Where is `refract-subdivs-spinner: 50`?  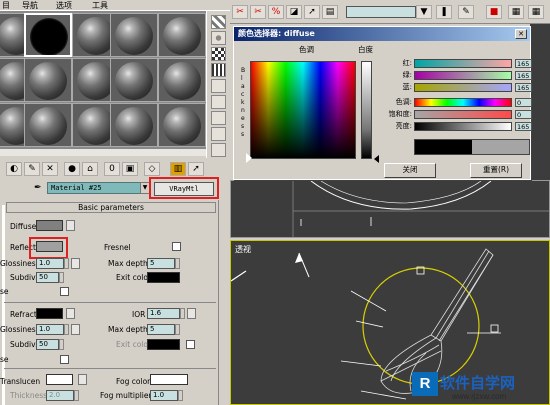
refract-subdivs-spinner: 50 is located at coordinates (47, 344).